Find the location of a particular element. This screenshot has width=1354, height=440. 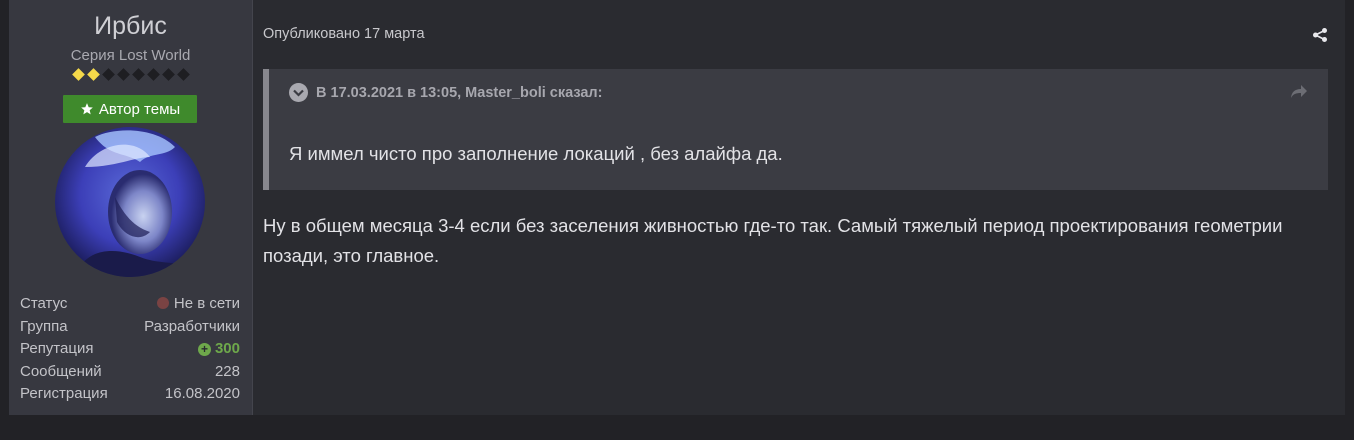

stat-value: 228 is located at coordinates (227, 371).